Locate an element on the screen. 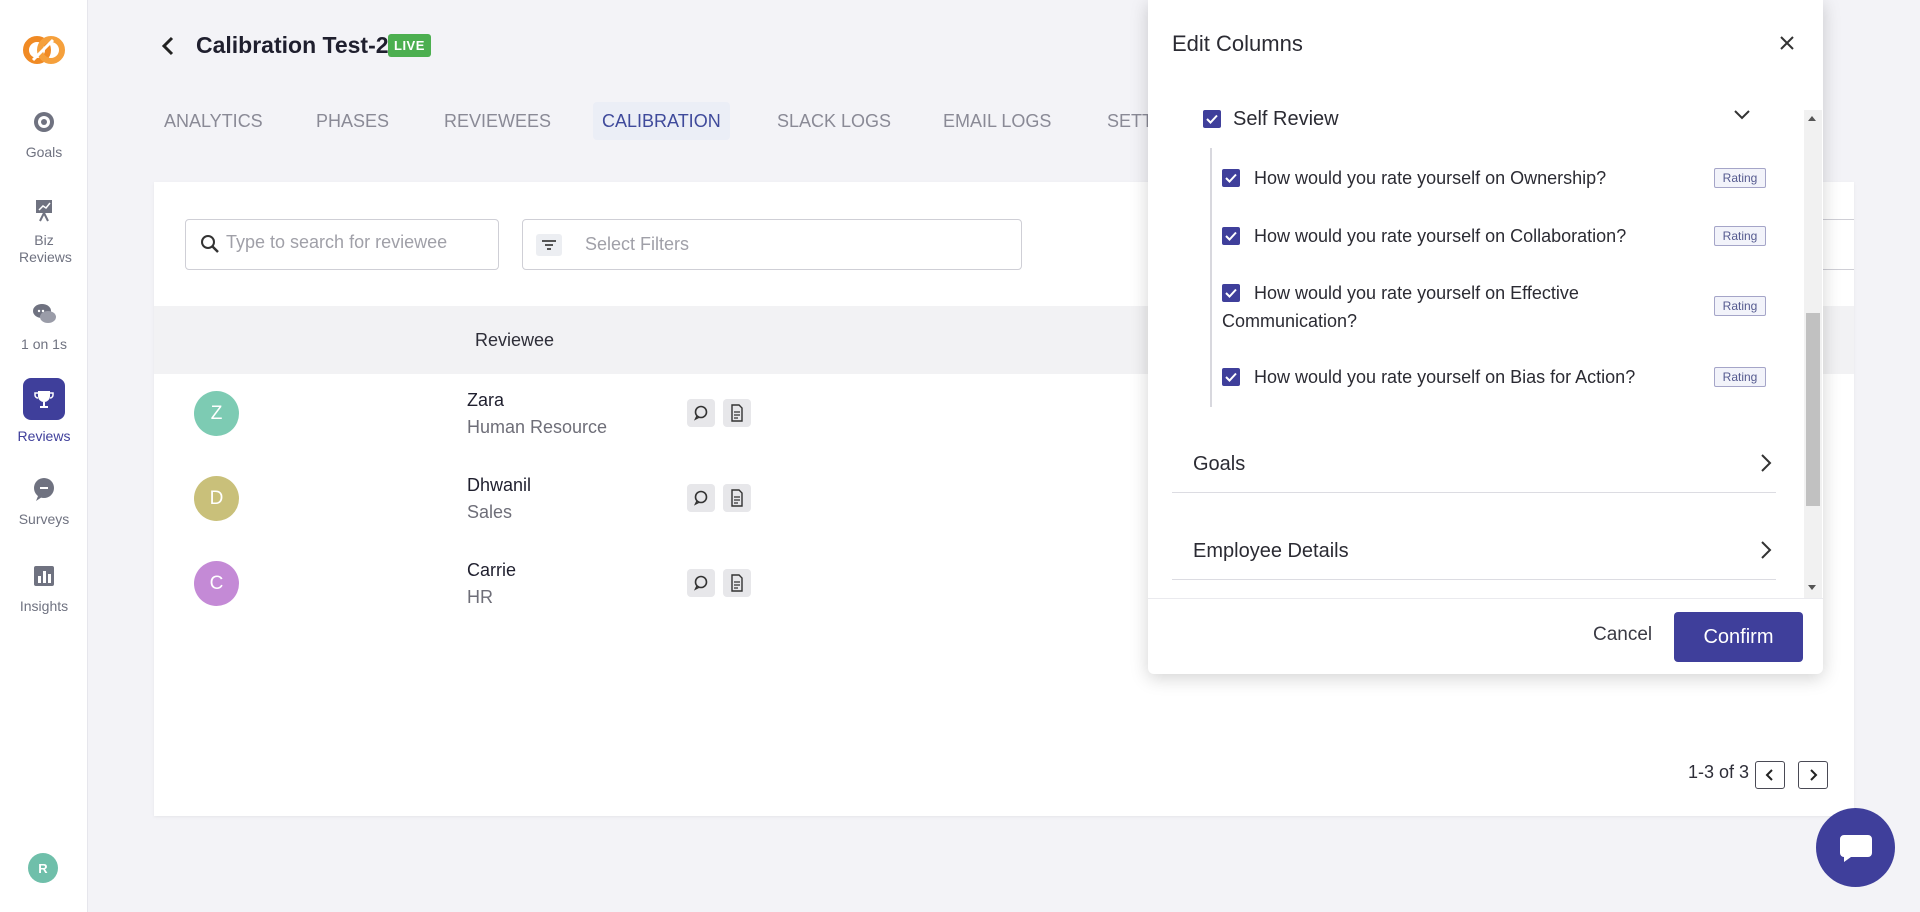  back-arrow-icon is located at coordinates (169, 46).